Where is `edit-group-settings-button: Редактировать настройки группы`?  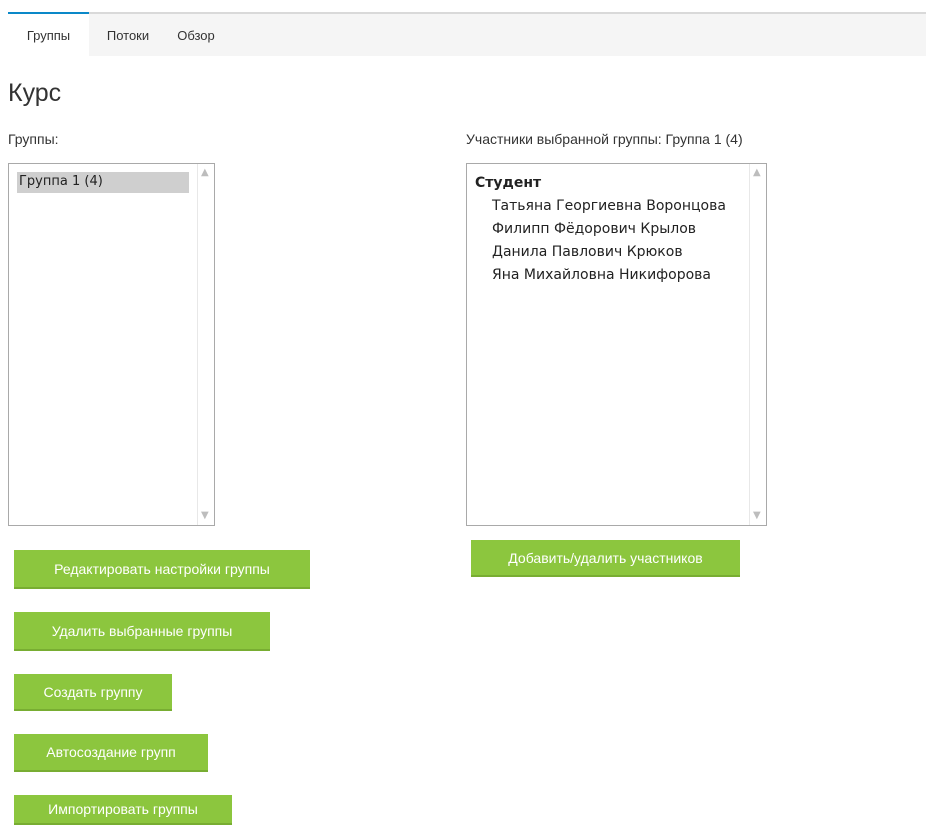
edit-group-settings-button: Редактировать настройки группы is located at coordinates (162, 569).